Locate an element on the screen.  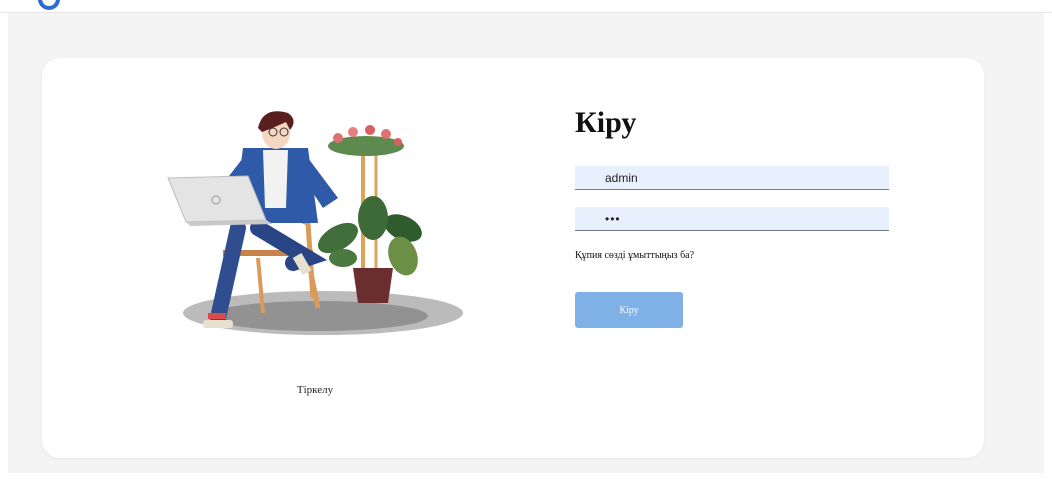
top-bar is located at coordinates (526, 6).